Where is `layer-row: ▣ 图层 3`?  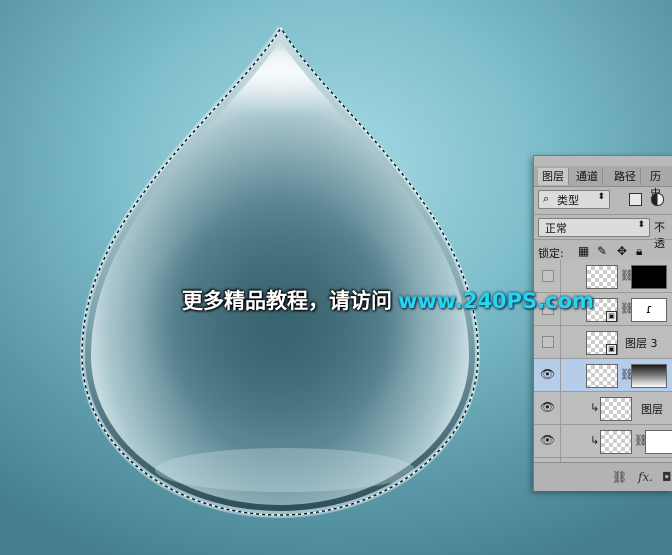
layer-row: ▣ 图层 3 is located at coordinates (603, 342).